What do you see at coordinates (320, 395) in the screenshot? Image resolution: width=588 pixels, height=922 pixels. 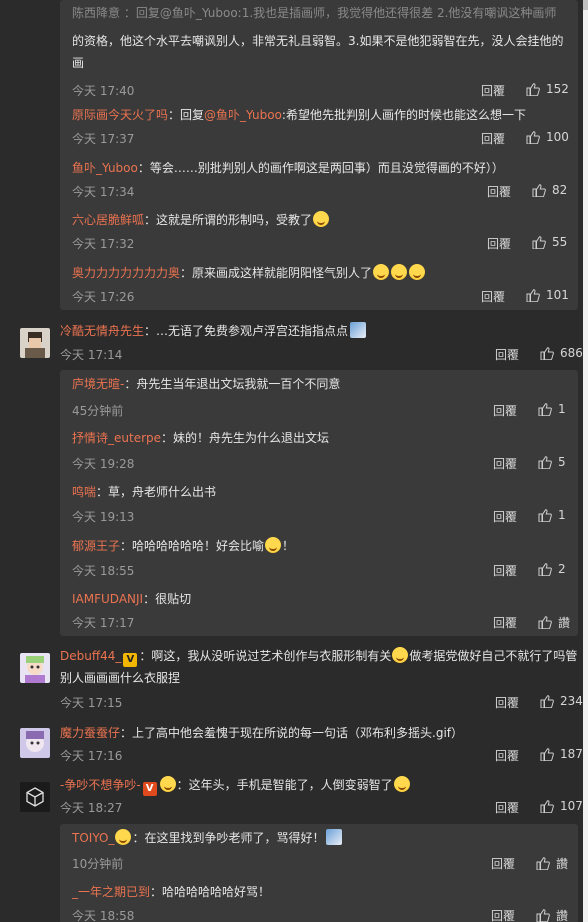 I see `reply-item: 庐境无暄-：舟先生当年退出文坛我就一百个不同意 45分钟前 回覆 1` at bounding box center [320, 395].